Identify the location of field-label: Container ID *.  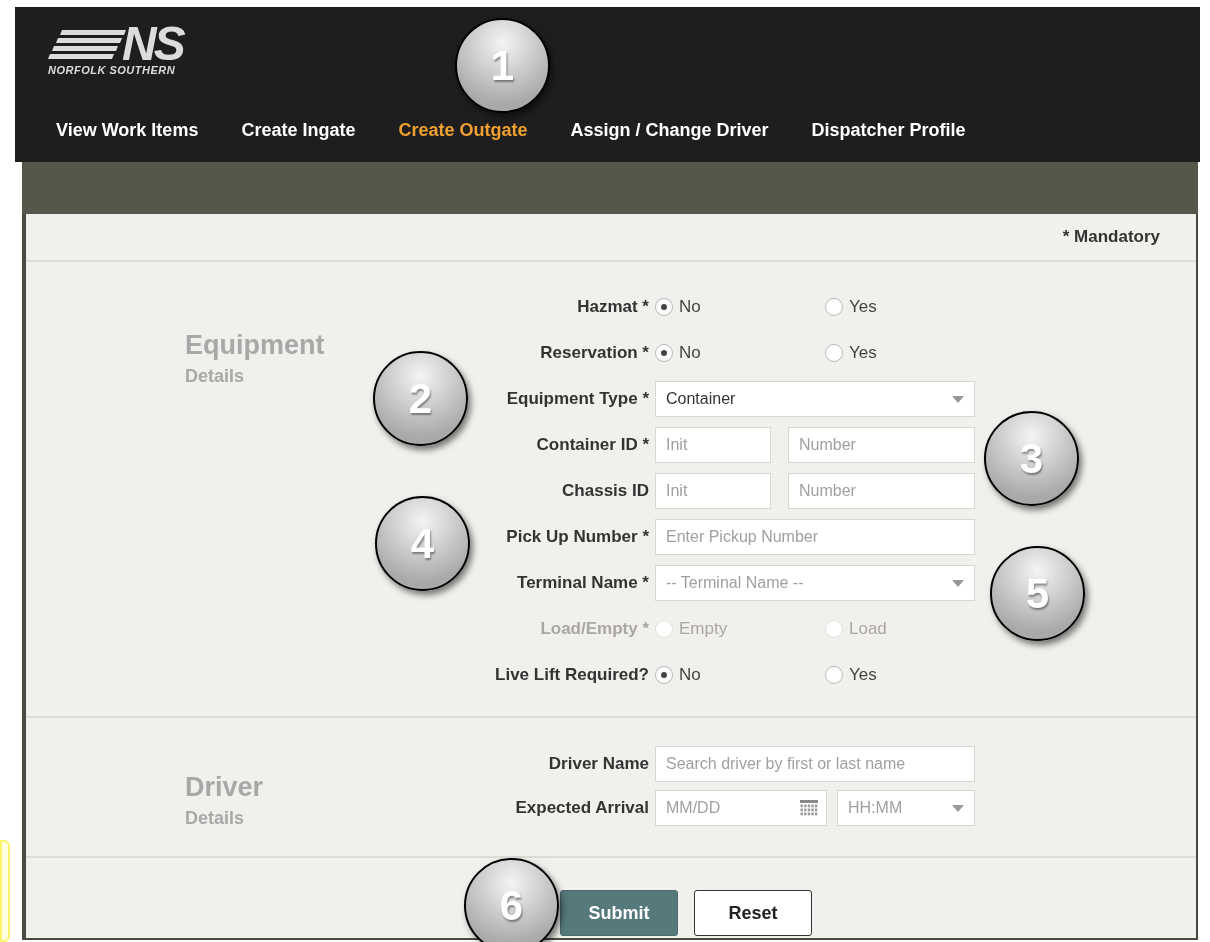
(592, 445).